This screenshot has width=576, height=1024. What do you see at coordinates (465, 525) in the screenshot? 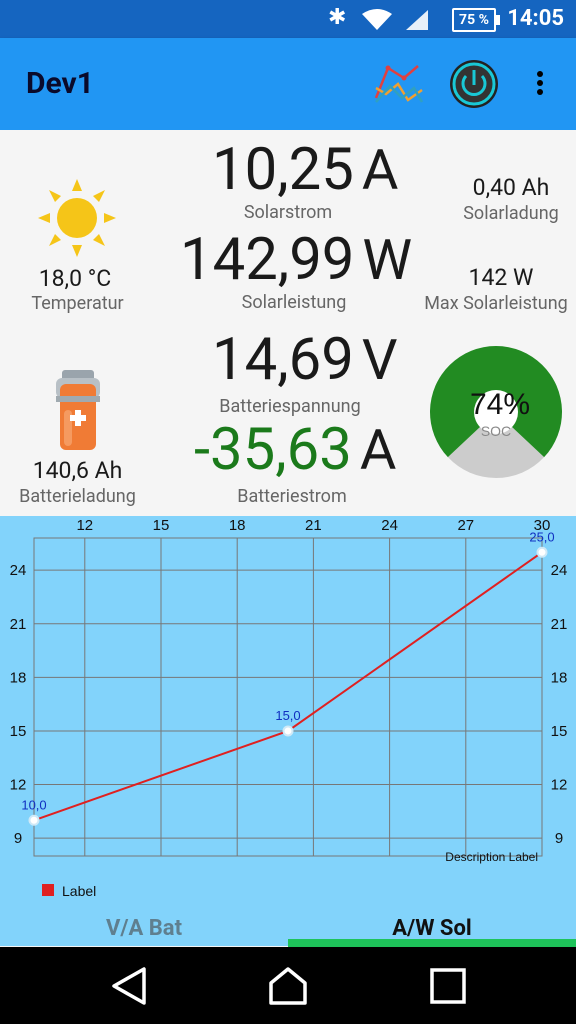
I see `x-tick-label: 27` at bounding box center [465, 525].